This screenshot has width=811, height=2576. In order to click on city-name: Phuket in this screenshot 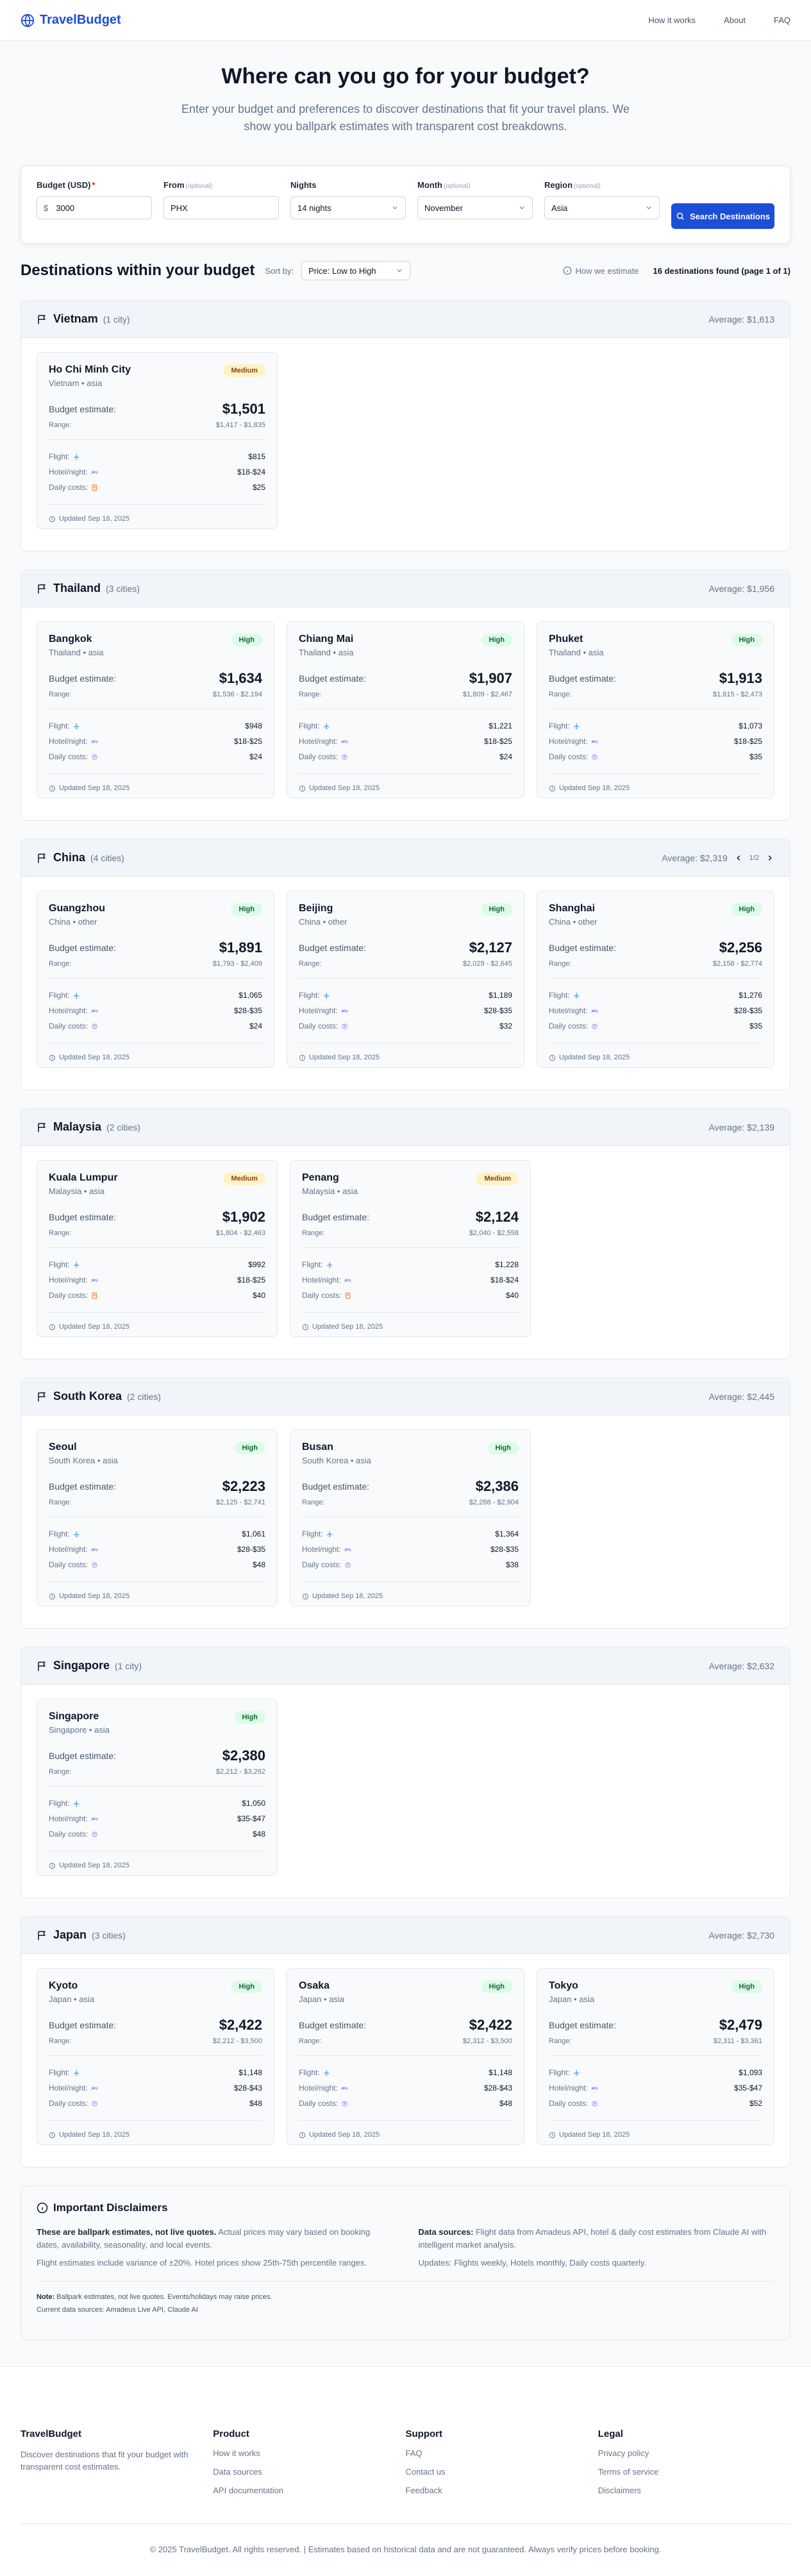, I will do `click(566, 639)`.